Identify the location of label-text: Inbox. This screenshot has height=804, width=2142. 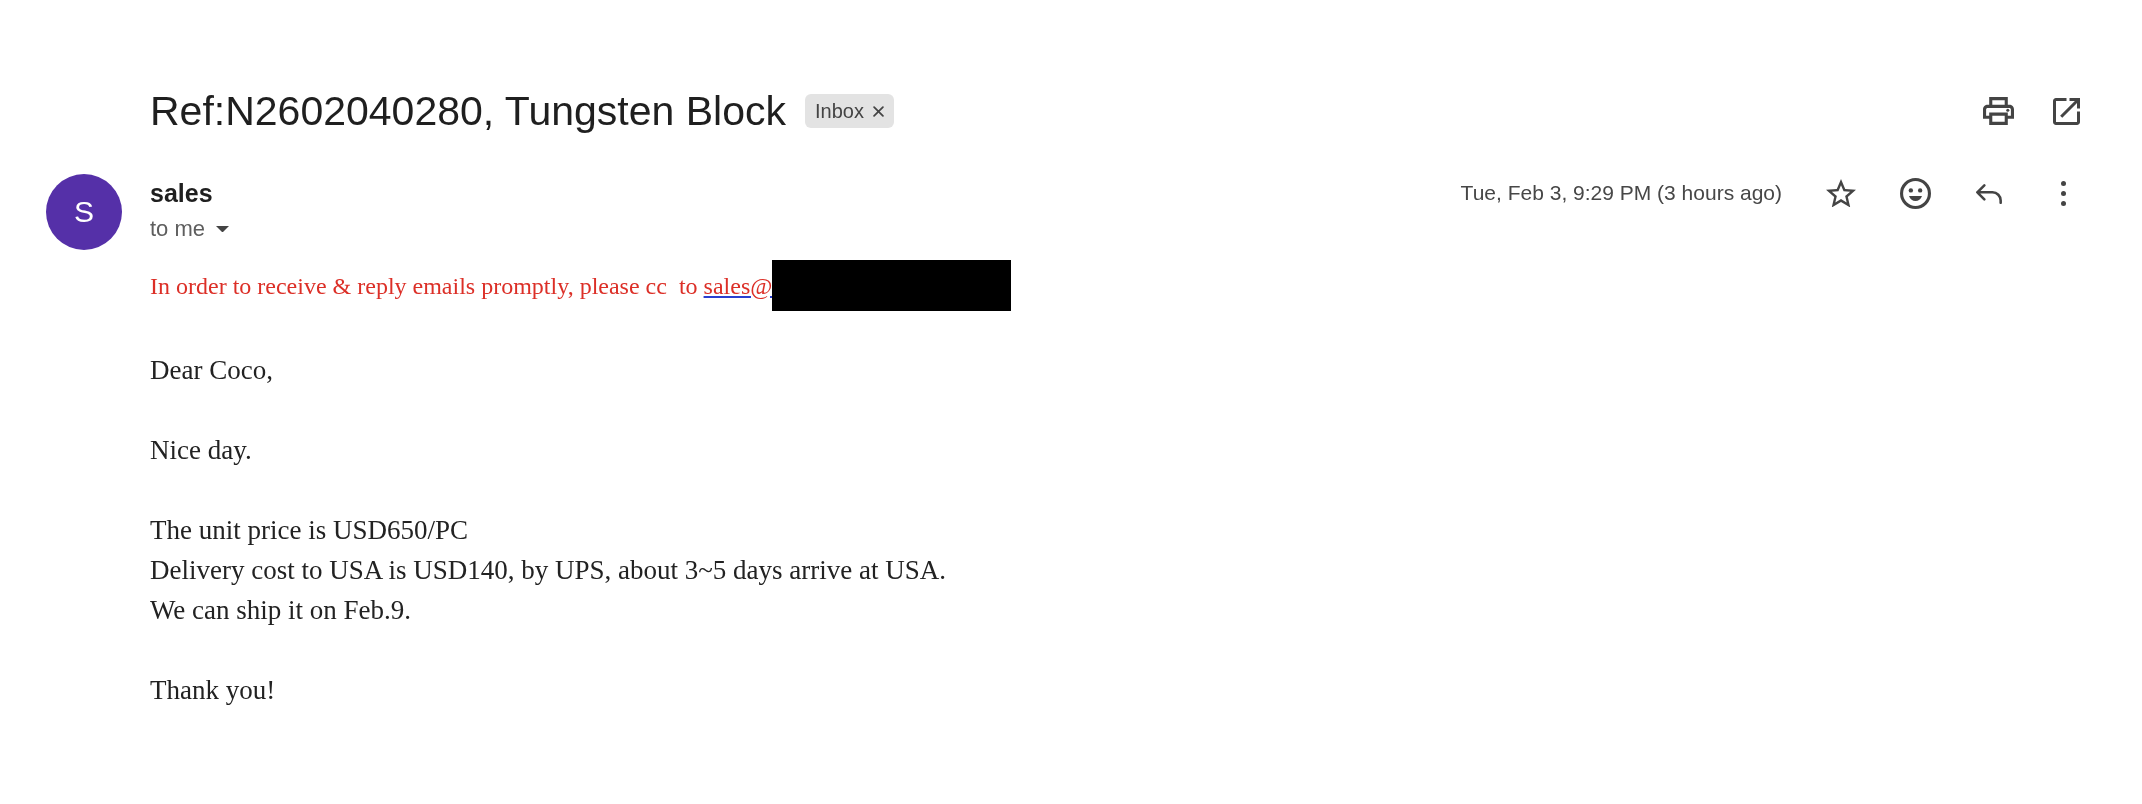
(839, 111).